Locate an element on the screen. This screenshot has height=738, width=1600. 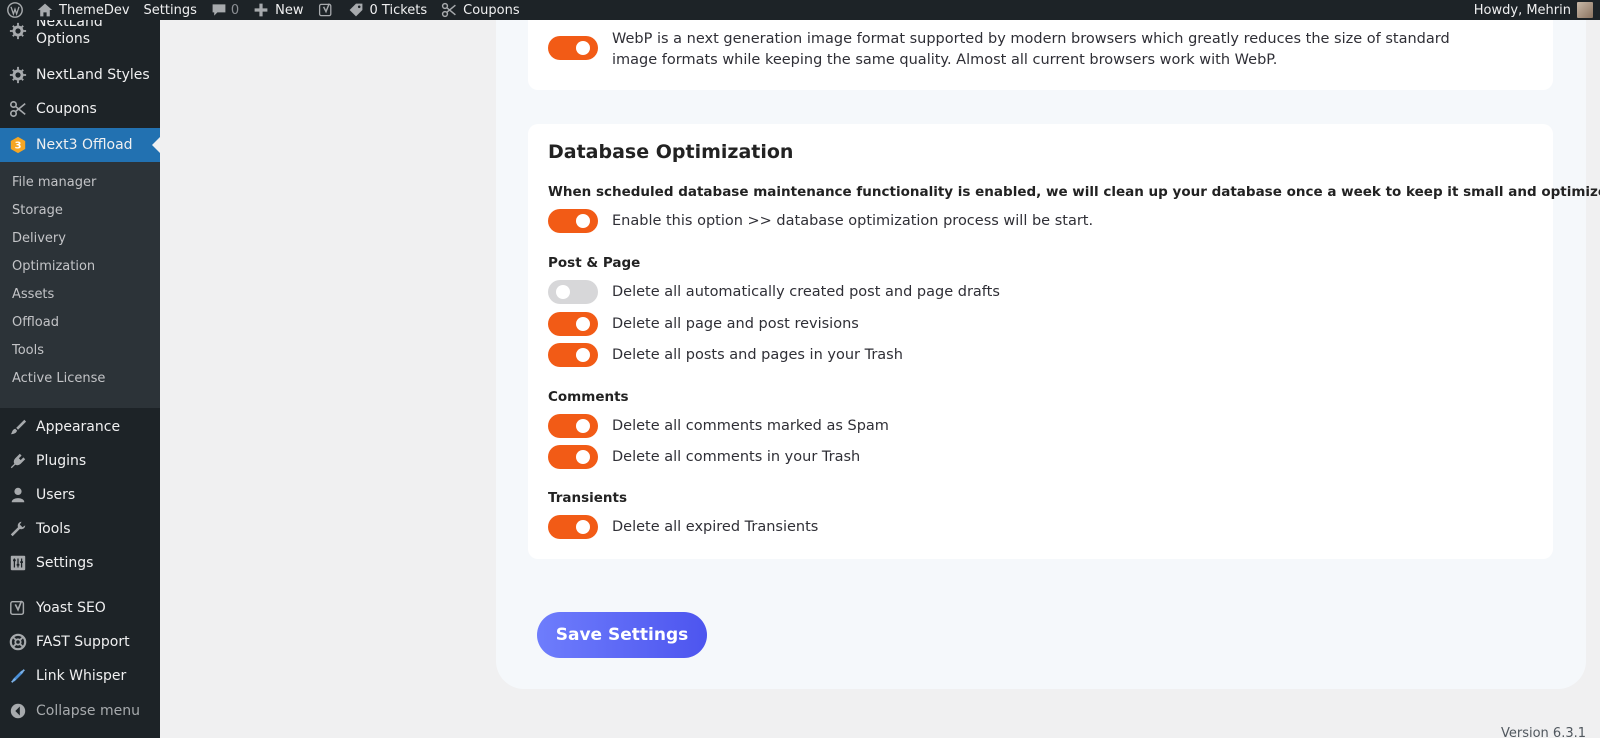
auto-drafts-toggle is located at coordinates (573, 292).